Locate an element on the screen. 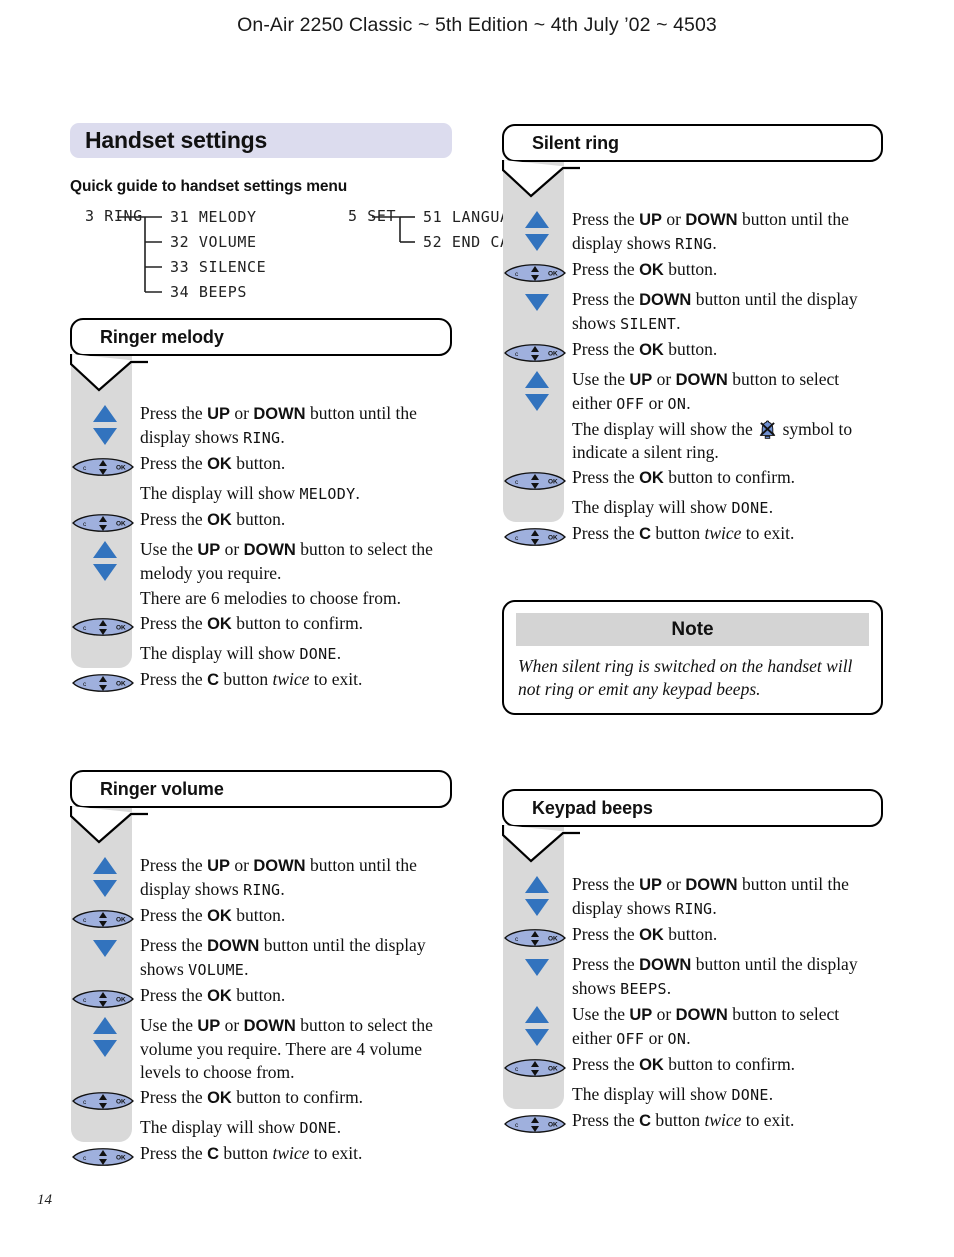 This screenshot has height=1257, width=954. bubble-tail is located at coordinates (541, 179).